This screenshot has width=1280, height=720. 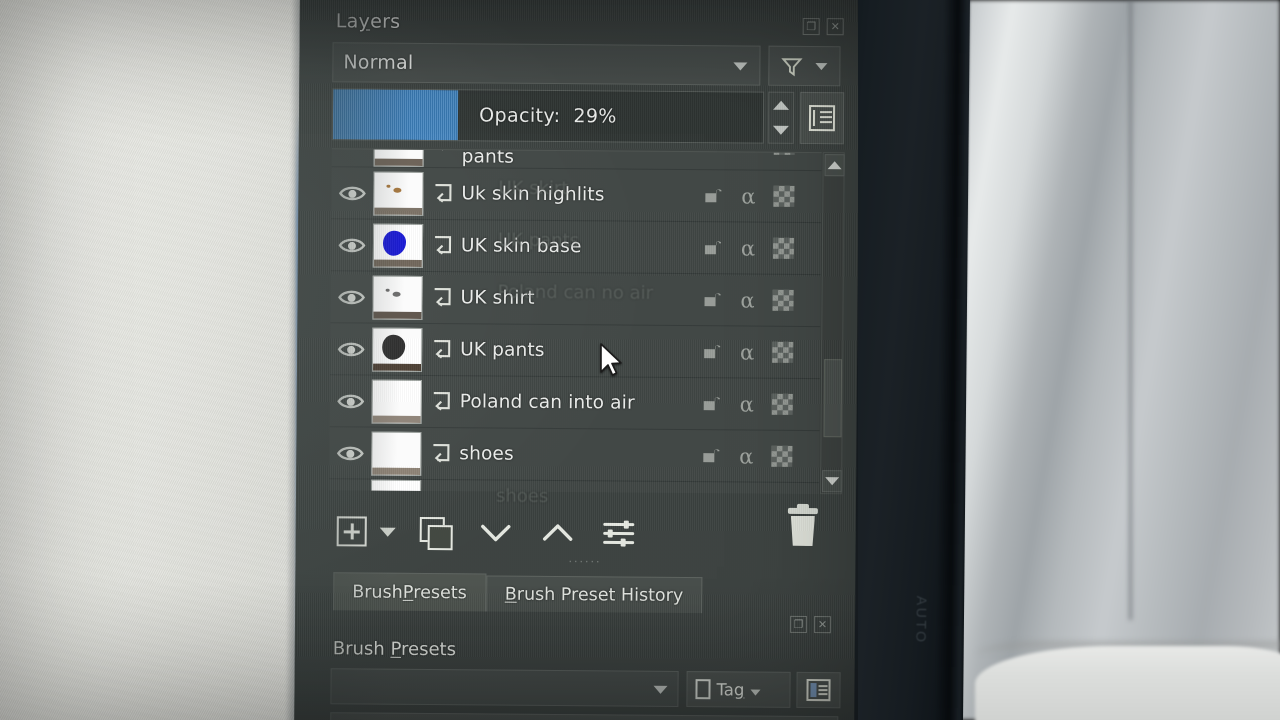 What do you see at coordinates (781, 105) in the screenshot?
I see `stepper-up-icon` at bounding box center [781, 105].